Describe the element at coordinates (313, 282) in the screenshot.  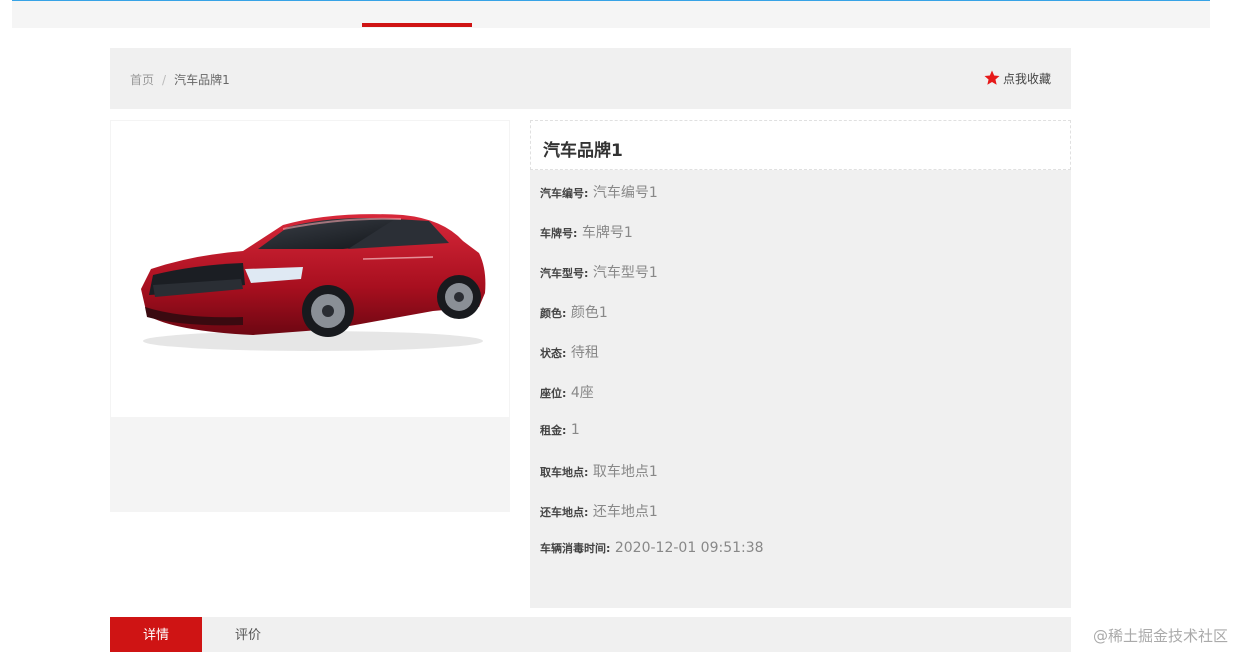
I see `car-image` at that location.